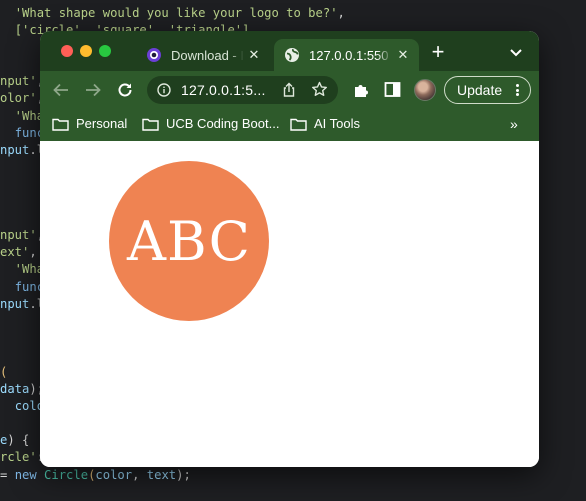 This screenshot has height=501, width=586. I want to click on tab-download: Download - Ir ✕, so click(203, 55).